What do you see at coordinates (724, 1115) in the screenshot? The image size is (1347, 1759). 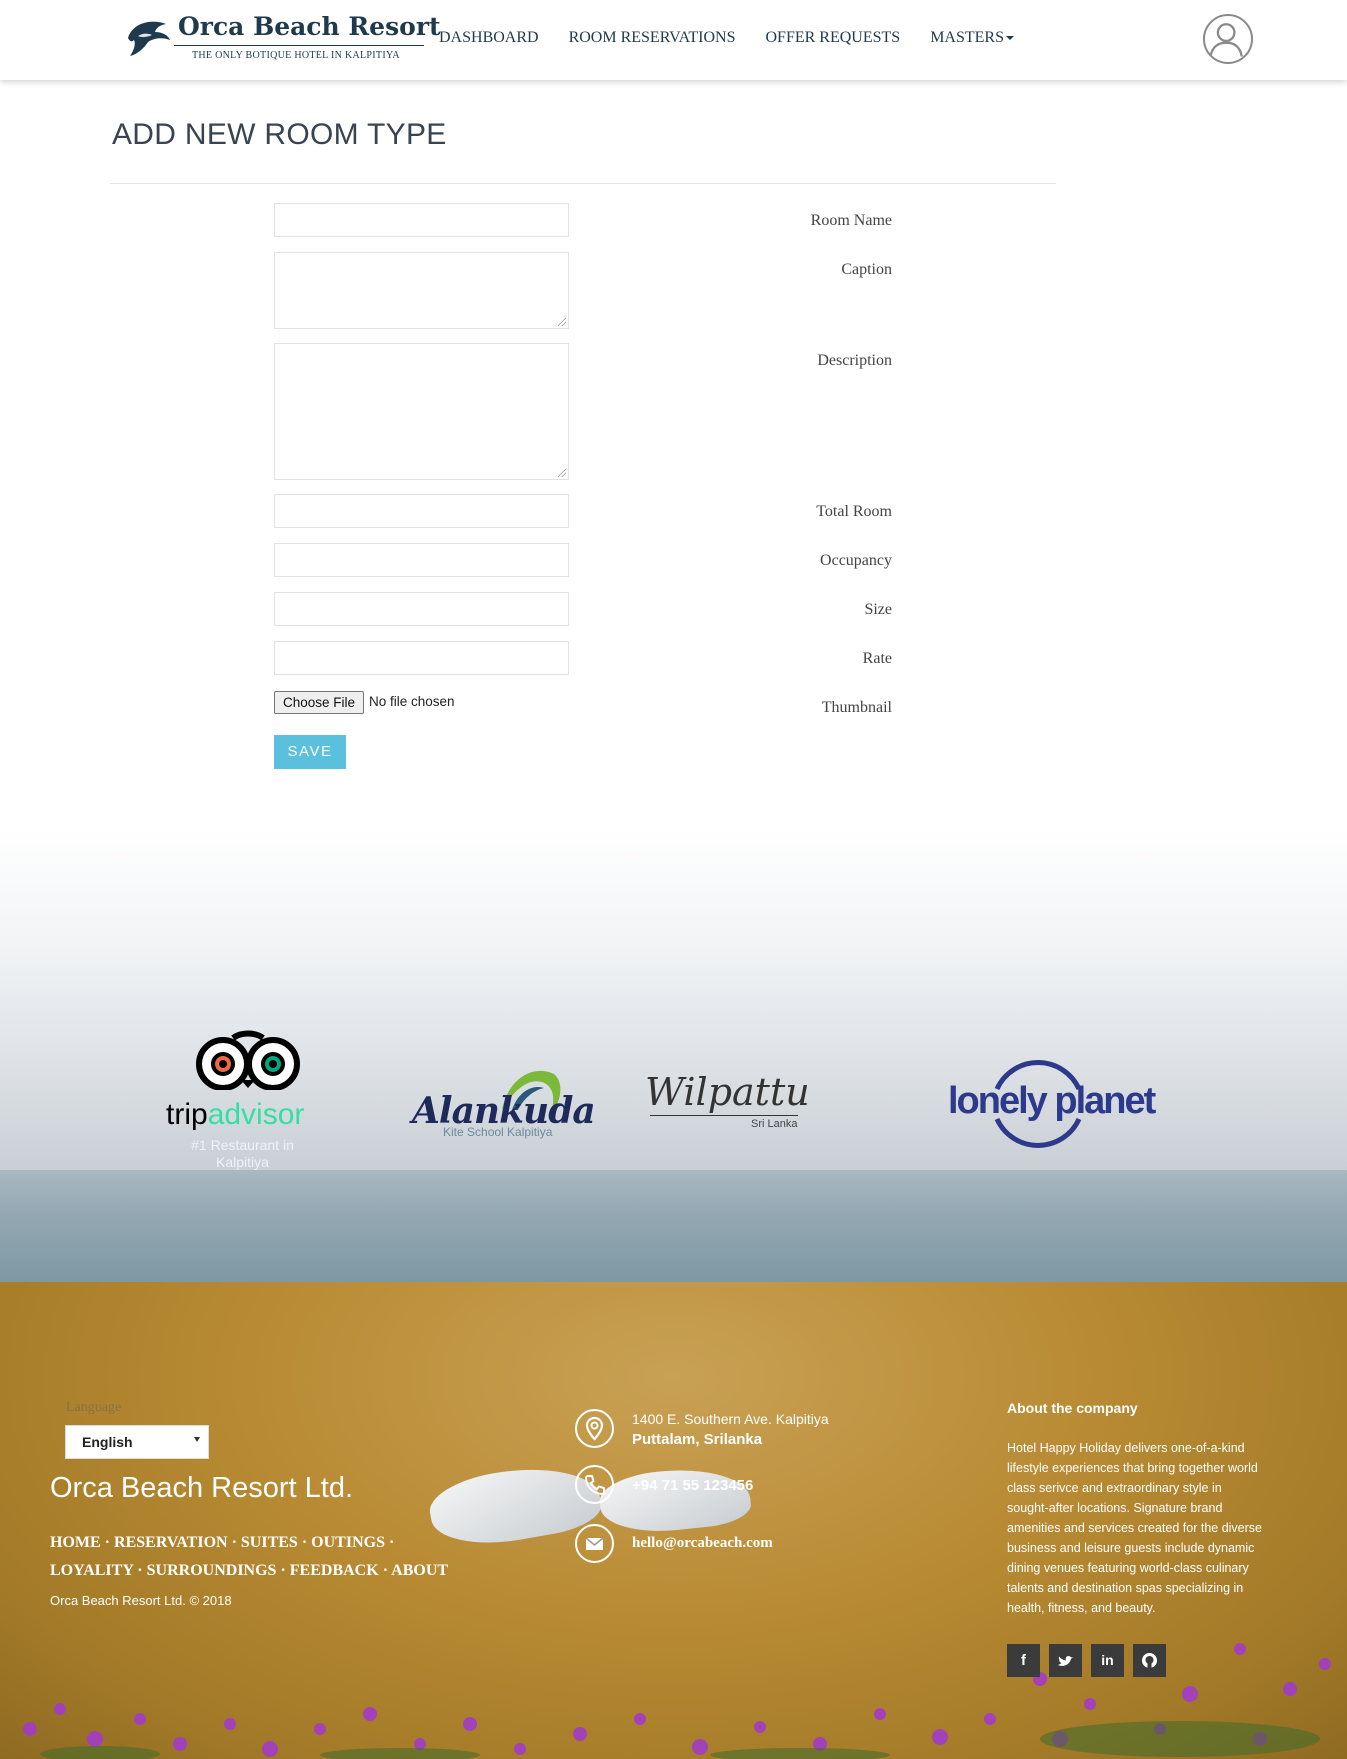 I see `wilpattu-underline` at bounding box center [724, 1115].